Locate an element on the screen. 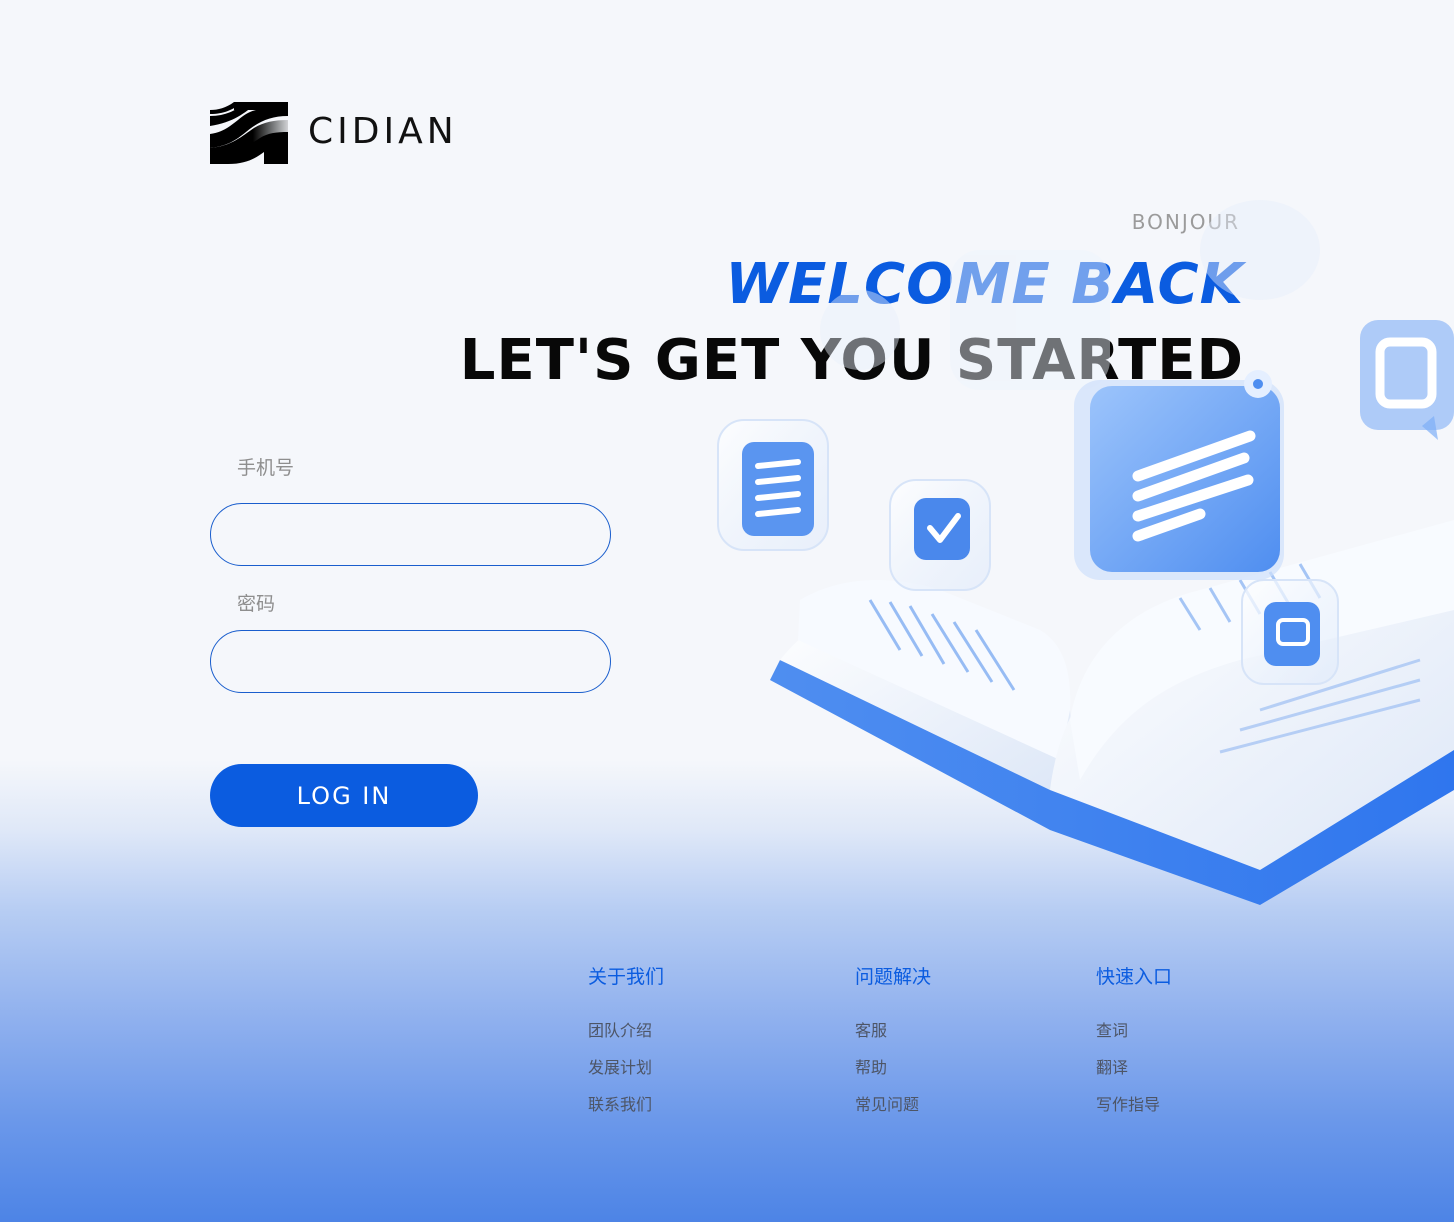 Image resolution: width=1454 pixels, height=1222 pixels. brand-logo: CIDIAN is located at coordinates (340, 133).